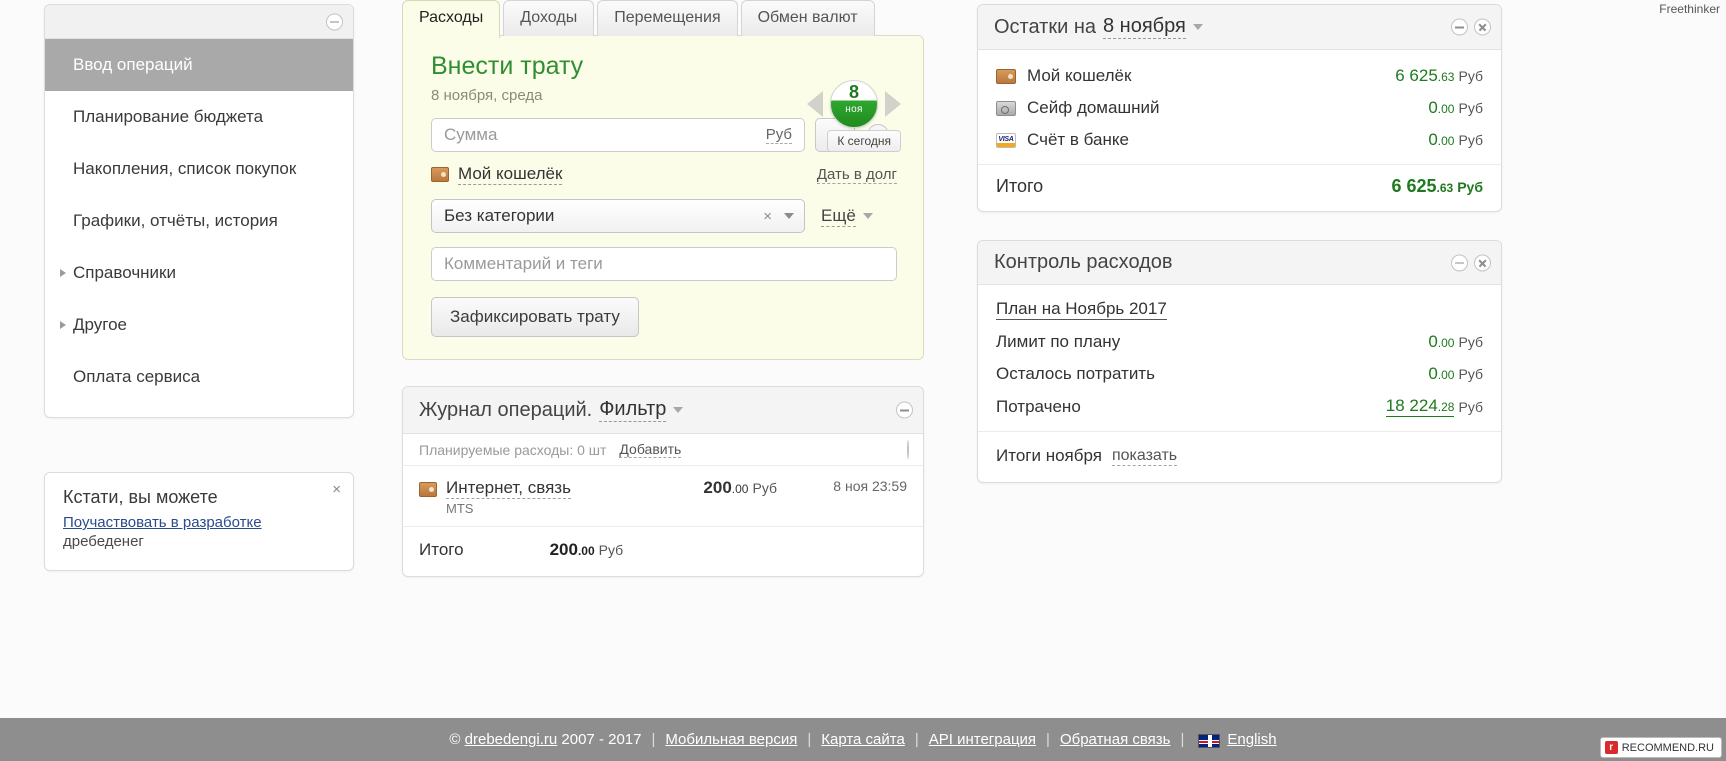  I want to click on balance-row: Сейф домашний 0.00 Руб, so click(1239, 108).